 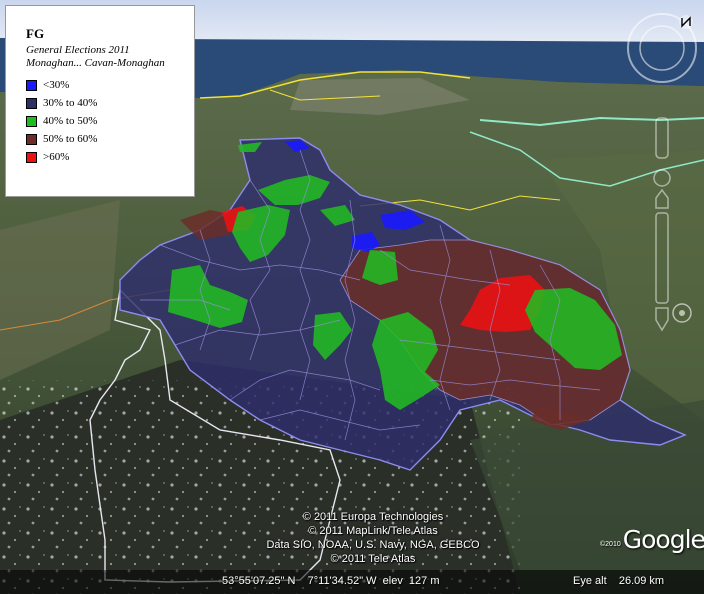 I want to click on logo-year: ©2010, so click(x=610, y=544).